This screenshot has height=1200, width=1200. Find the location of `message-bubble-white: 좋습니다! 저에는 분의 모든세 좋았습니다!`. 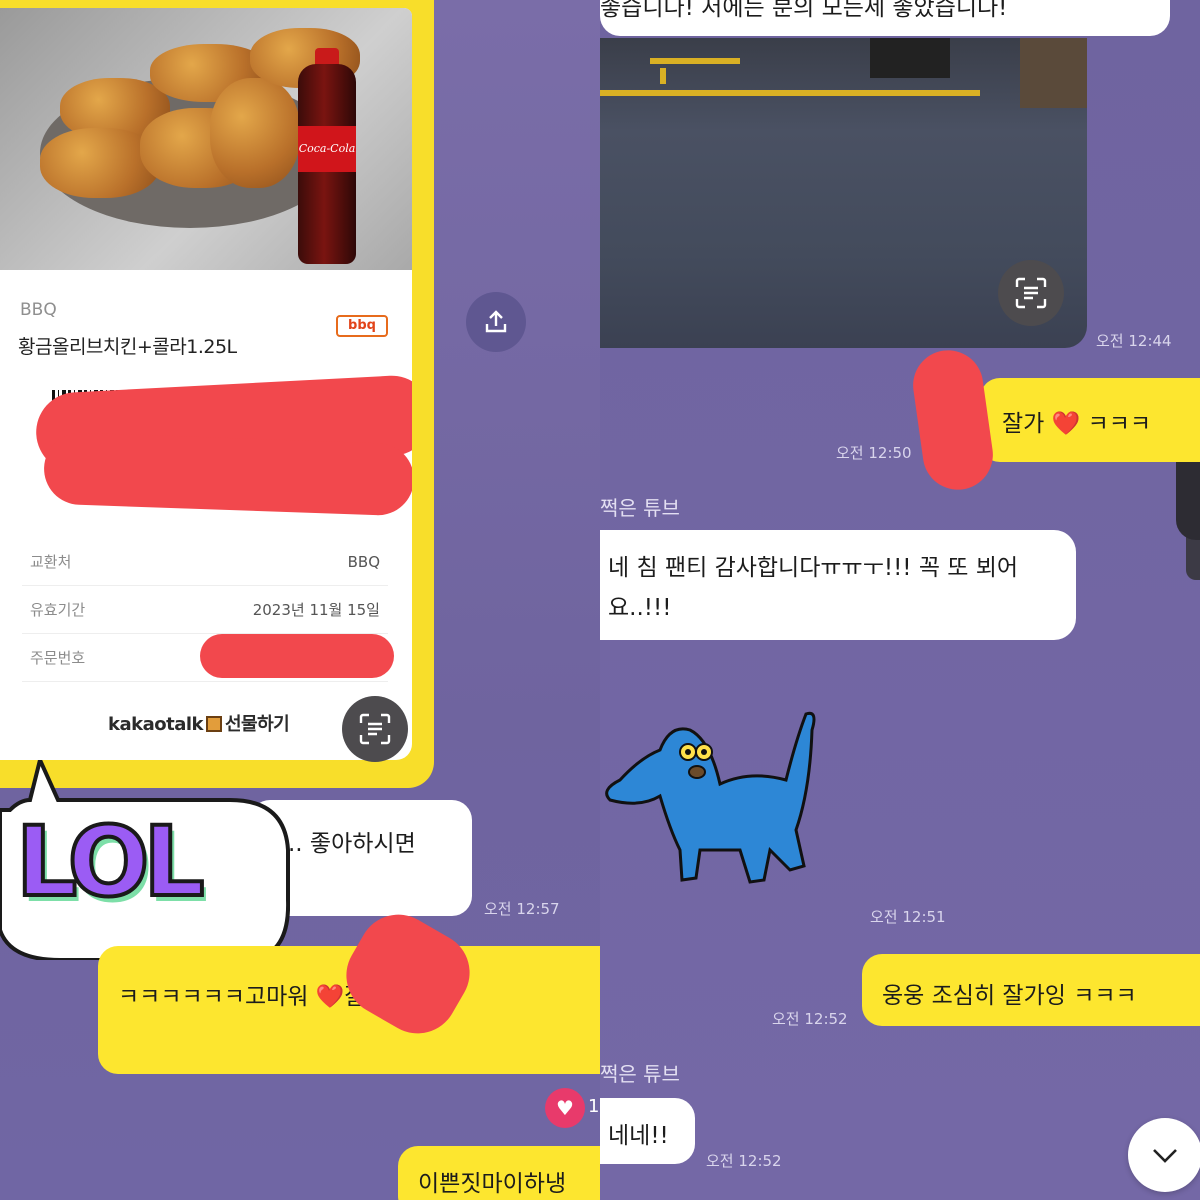

message-bubble-white: 좋습니다! 저에는 분의 모든세 좋았습니다! is located at coordinates (885, 18).